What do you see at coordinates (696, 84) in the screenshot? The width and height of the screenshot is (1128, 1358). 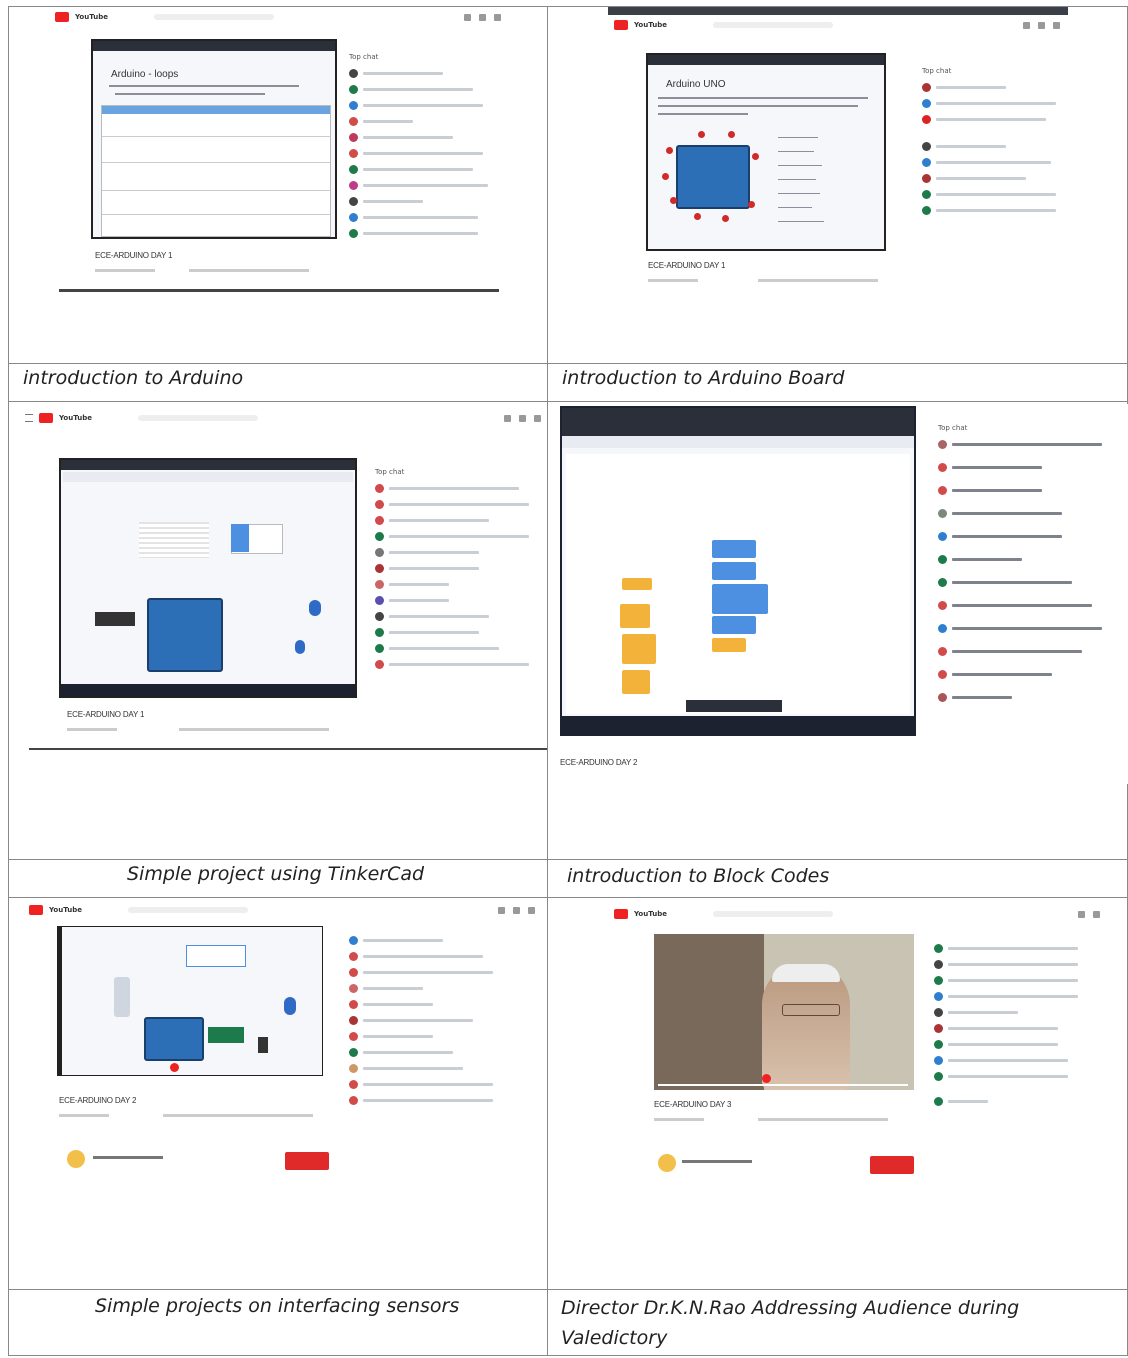 I see `slide-title: Arduino UNO` at bounding box center [696, 84].